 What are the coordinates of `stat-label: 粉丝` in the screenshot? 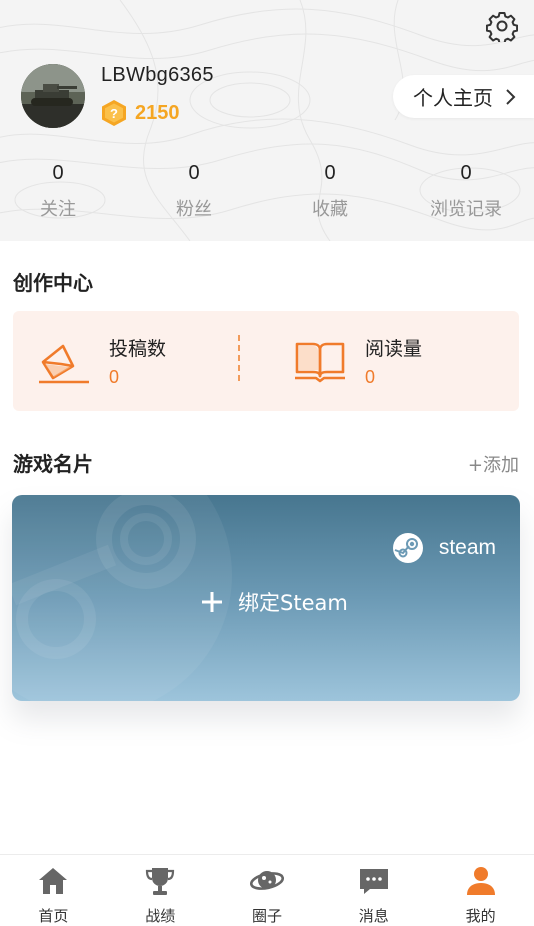 It's located at (194, 209).